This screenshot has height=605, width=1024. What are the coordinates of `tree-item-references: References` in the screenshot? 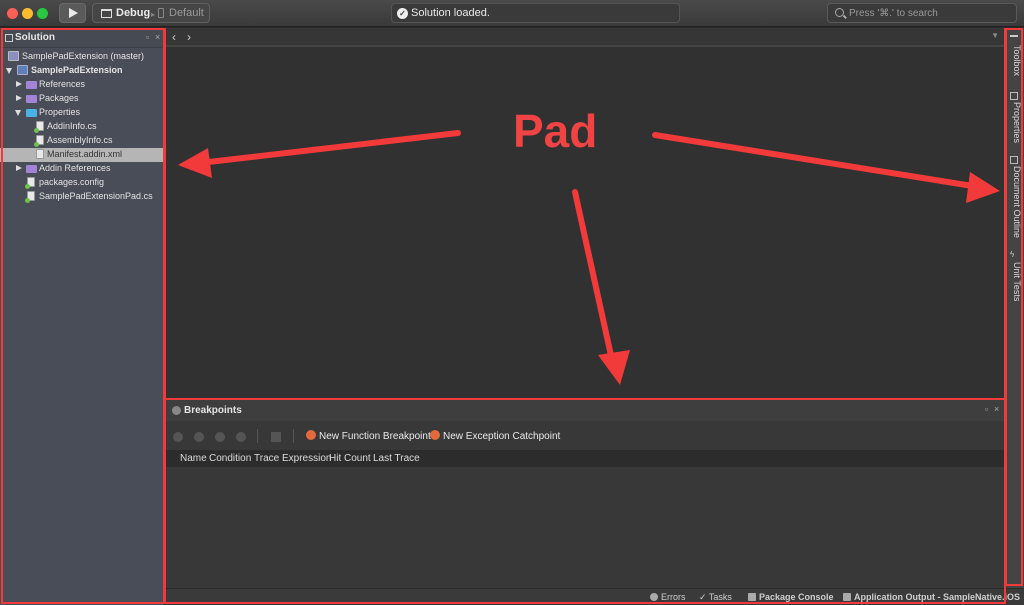 It's located at (82, 85).